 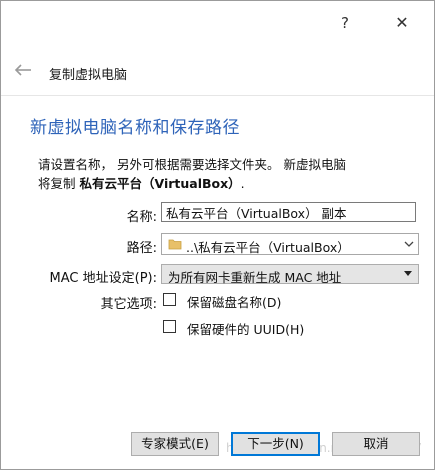 I want to click on description-line-2: 将复制 私有云平台（VirtualBox）., so click(x=235, y=183).